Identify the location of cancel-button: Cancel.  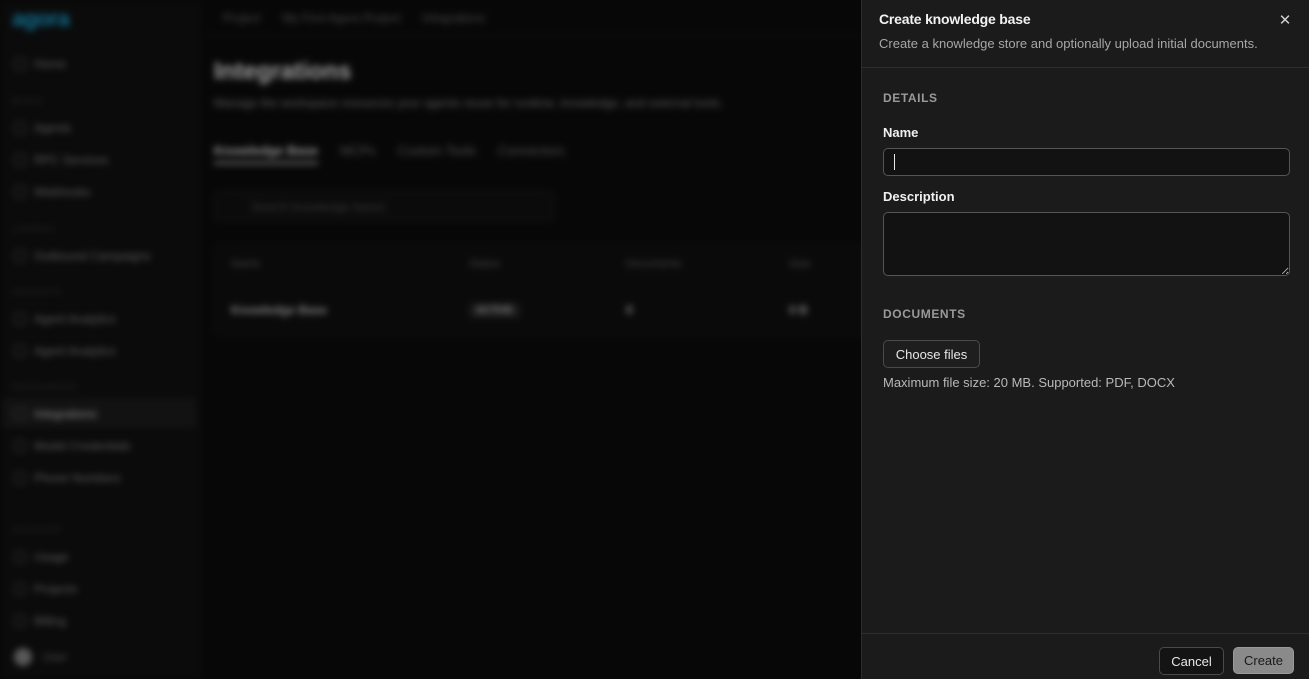
(1191, 661).